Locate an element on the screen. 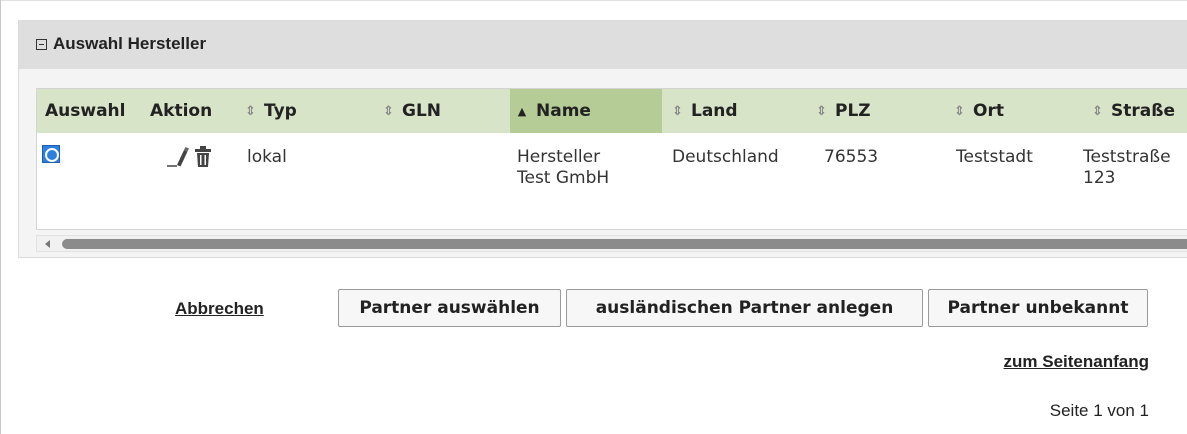 The image size is (1187, 434). back-to-top-link: zum Seitenanfang is located at coordinates (1076, 362).